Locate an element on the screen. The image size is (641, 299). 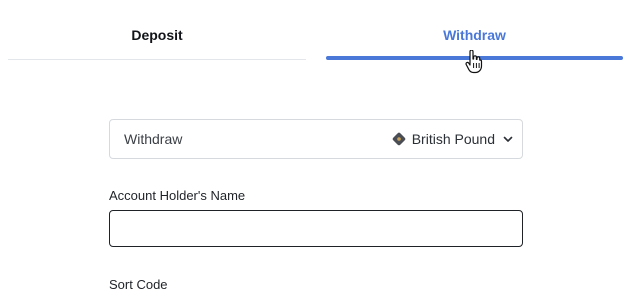
currency-label: British Pound is located at coordinates (453, 139).